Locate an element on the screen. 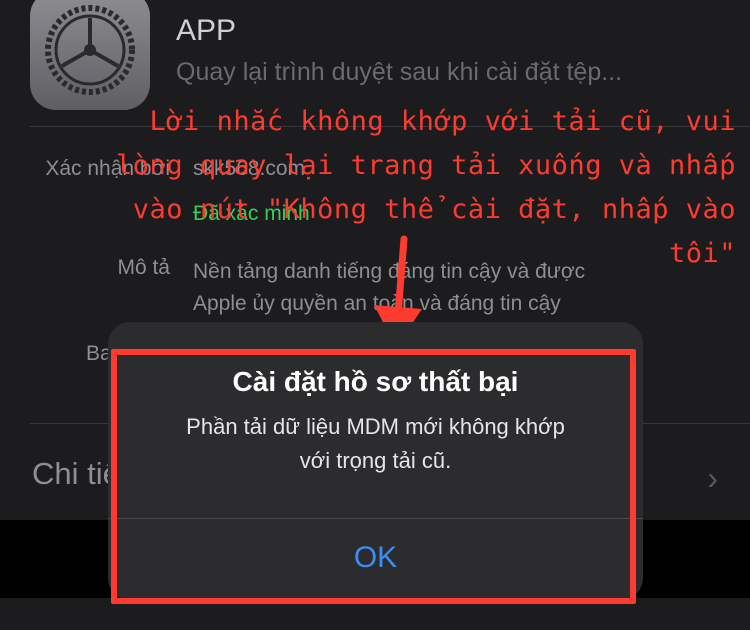  annotation-line: vào nút "Không thể cài đặt, nhấp vào is located at coordinates (434, 209).